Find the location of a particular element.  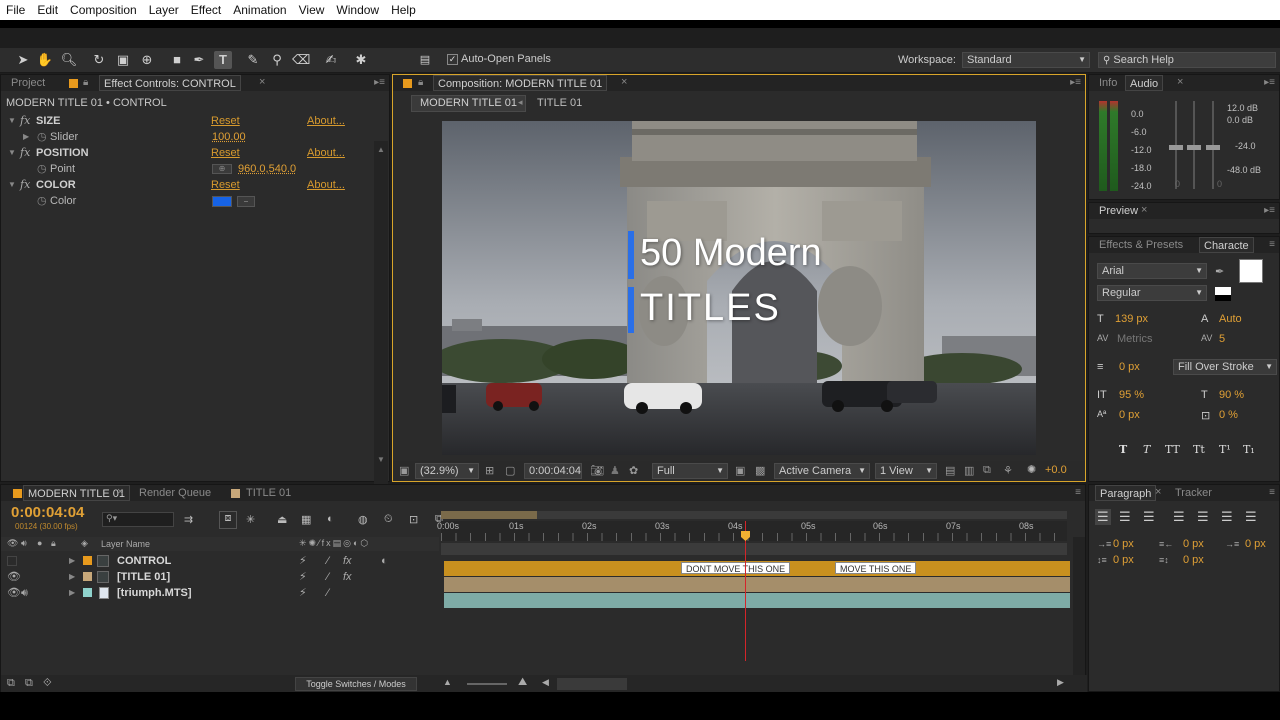

baseline-shift-value: 0 px is located at coordinates (1129, 415).